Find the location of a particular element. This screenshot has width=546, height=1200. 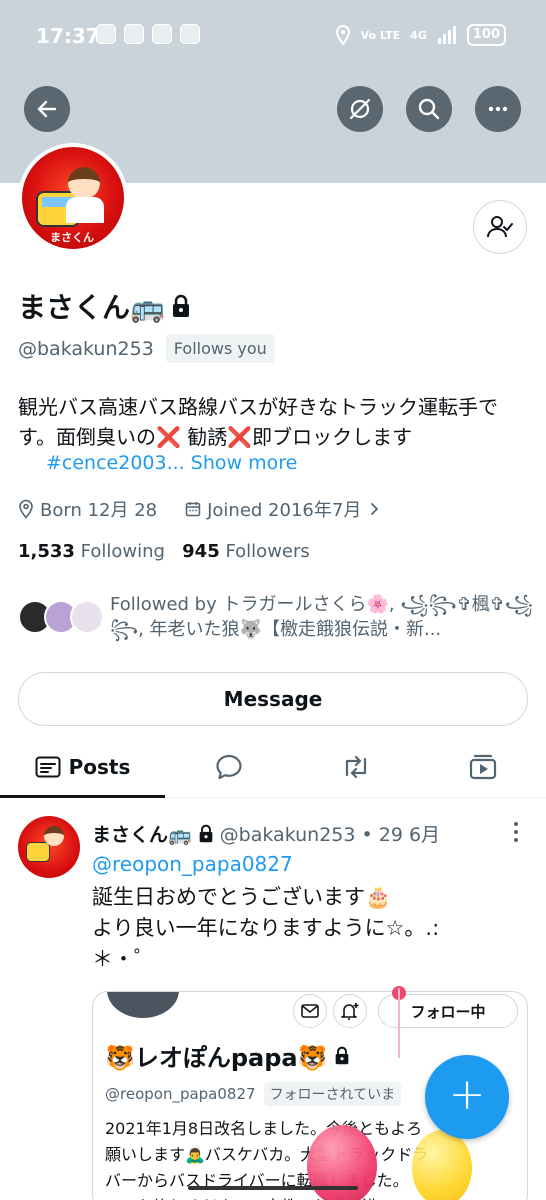

signal-strength-icon is located at coordinates (446, 35).